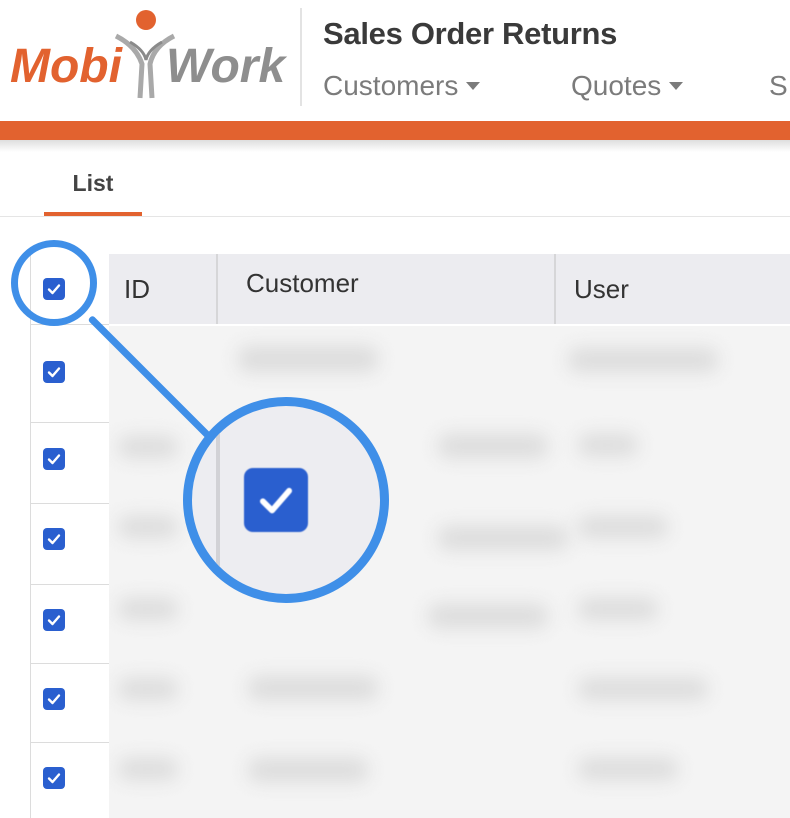  I want to click on callout-magnifier, so click(286, 500).